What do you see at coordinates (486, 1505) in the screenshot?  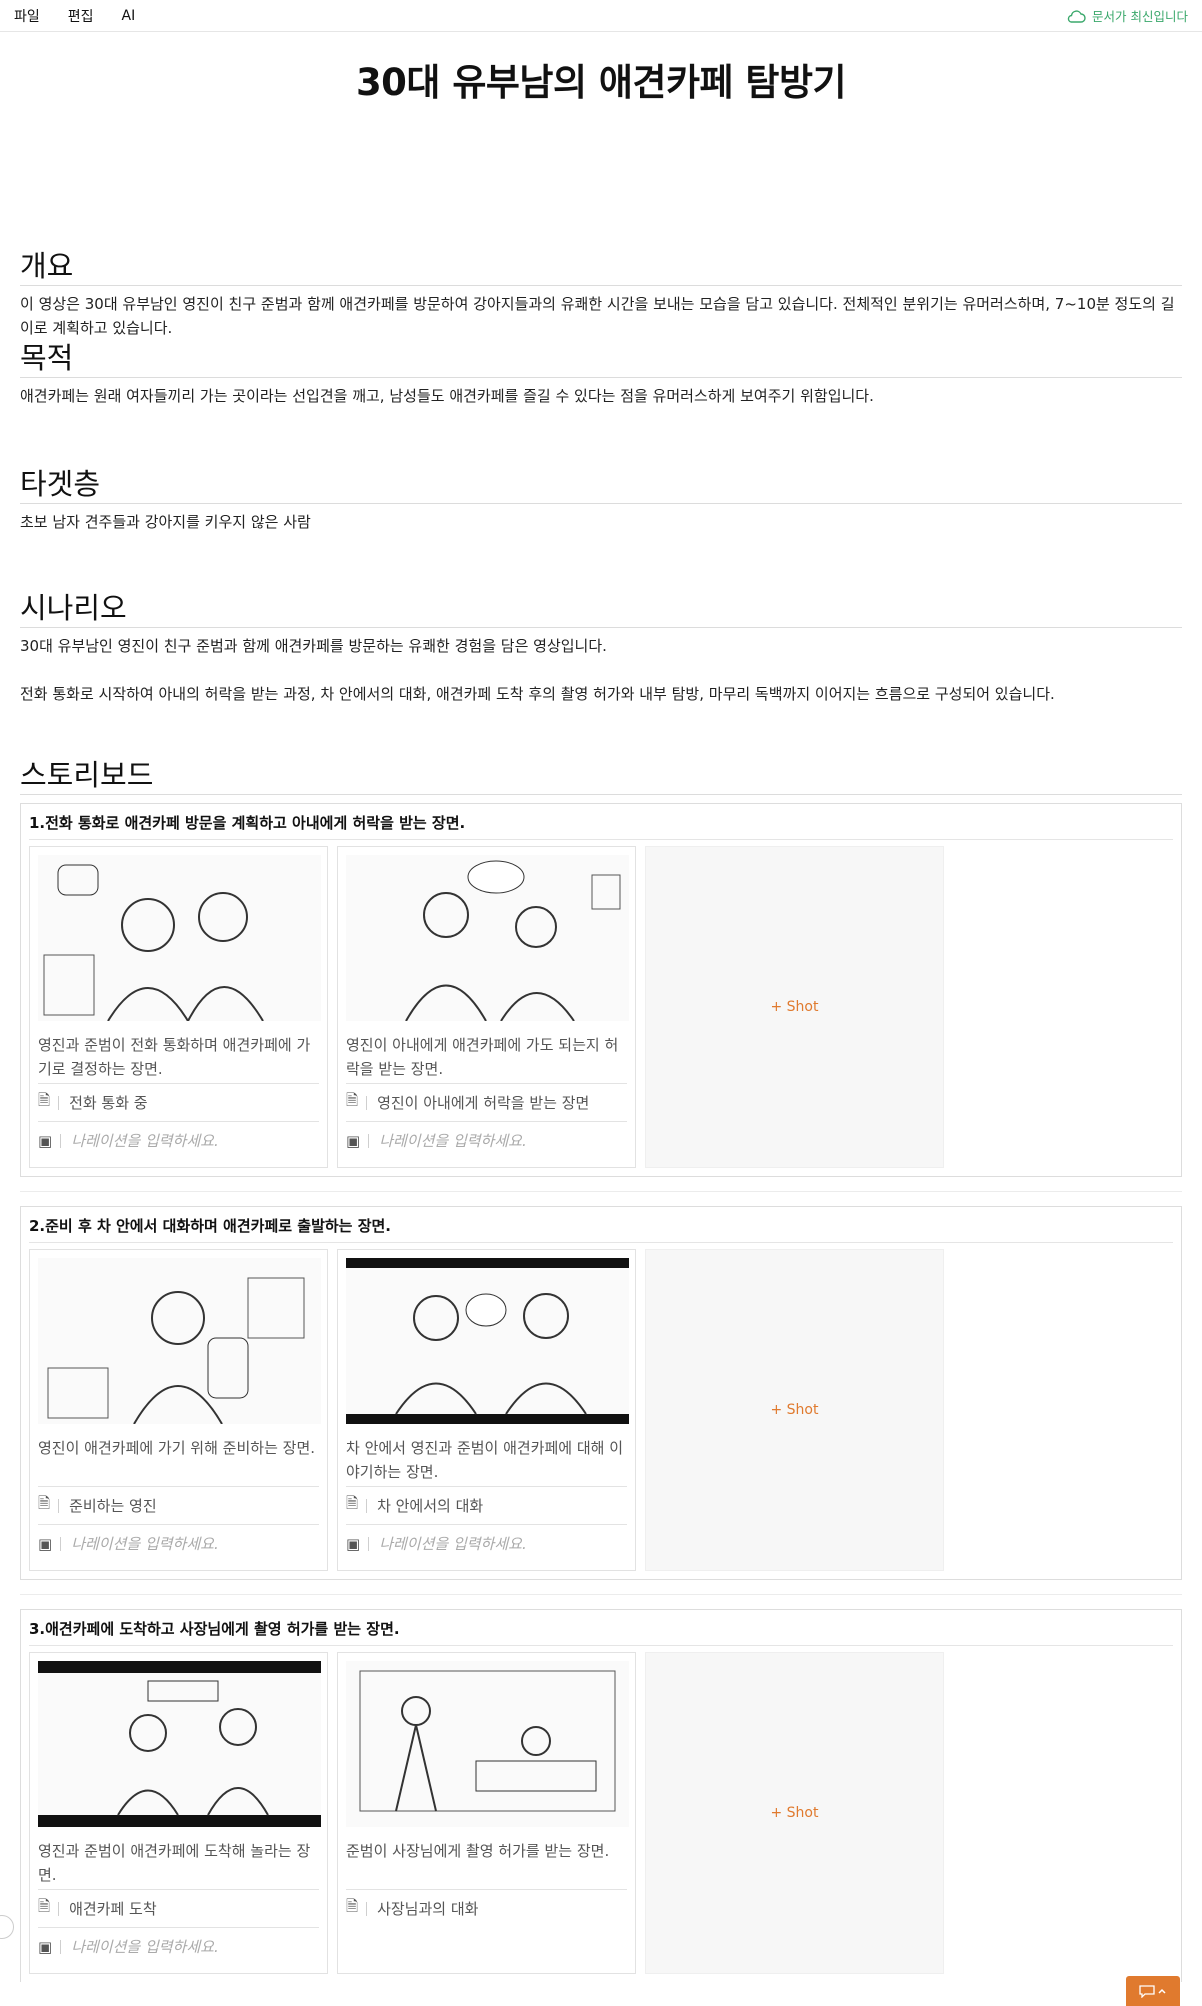 I see `shot-tag-row: 🗎 차 안에서의 대화` at bounding box center [486, 1505].